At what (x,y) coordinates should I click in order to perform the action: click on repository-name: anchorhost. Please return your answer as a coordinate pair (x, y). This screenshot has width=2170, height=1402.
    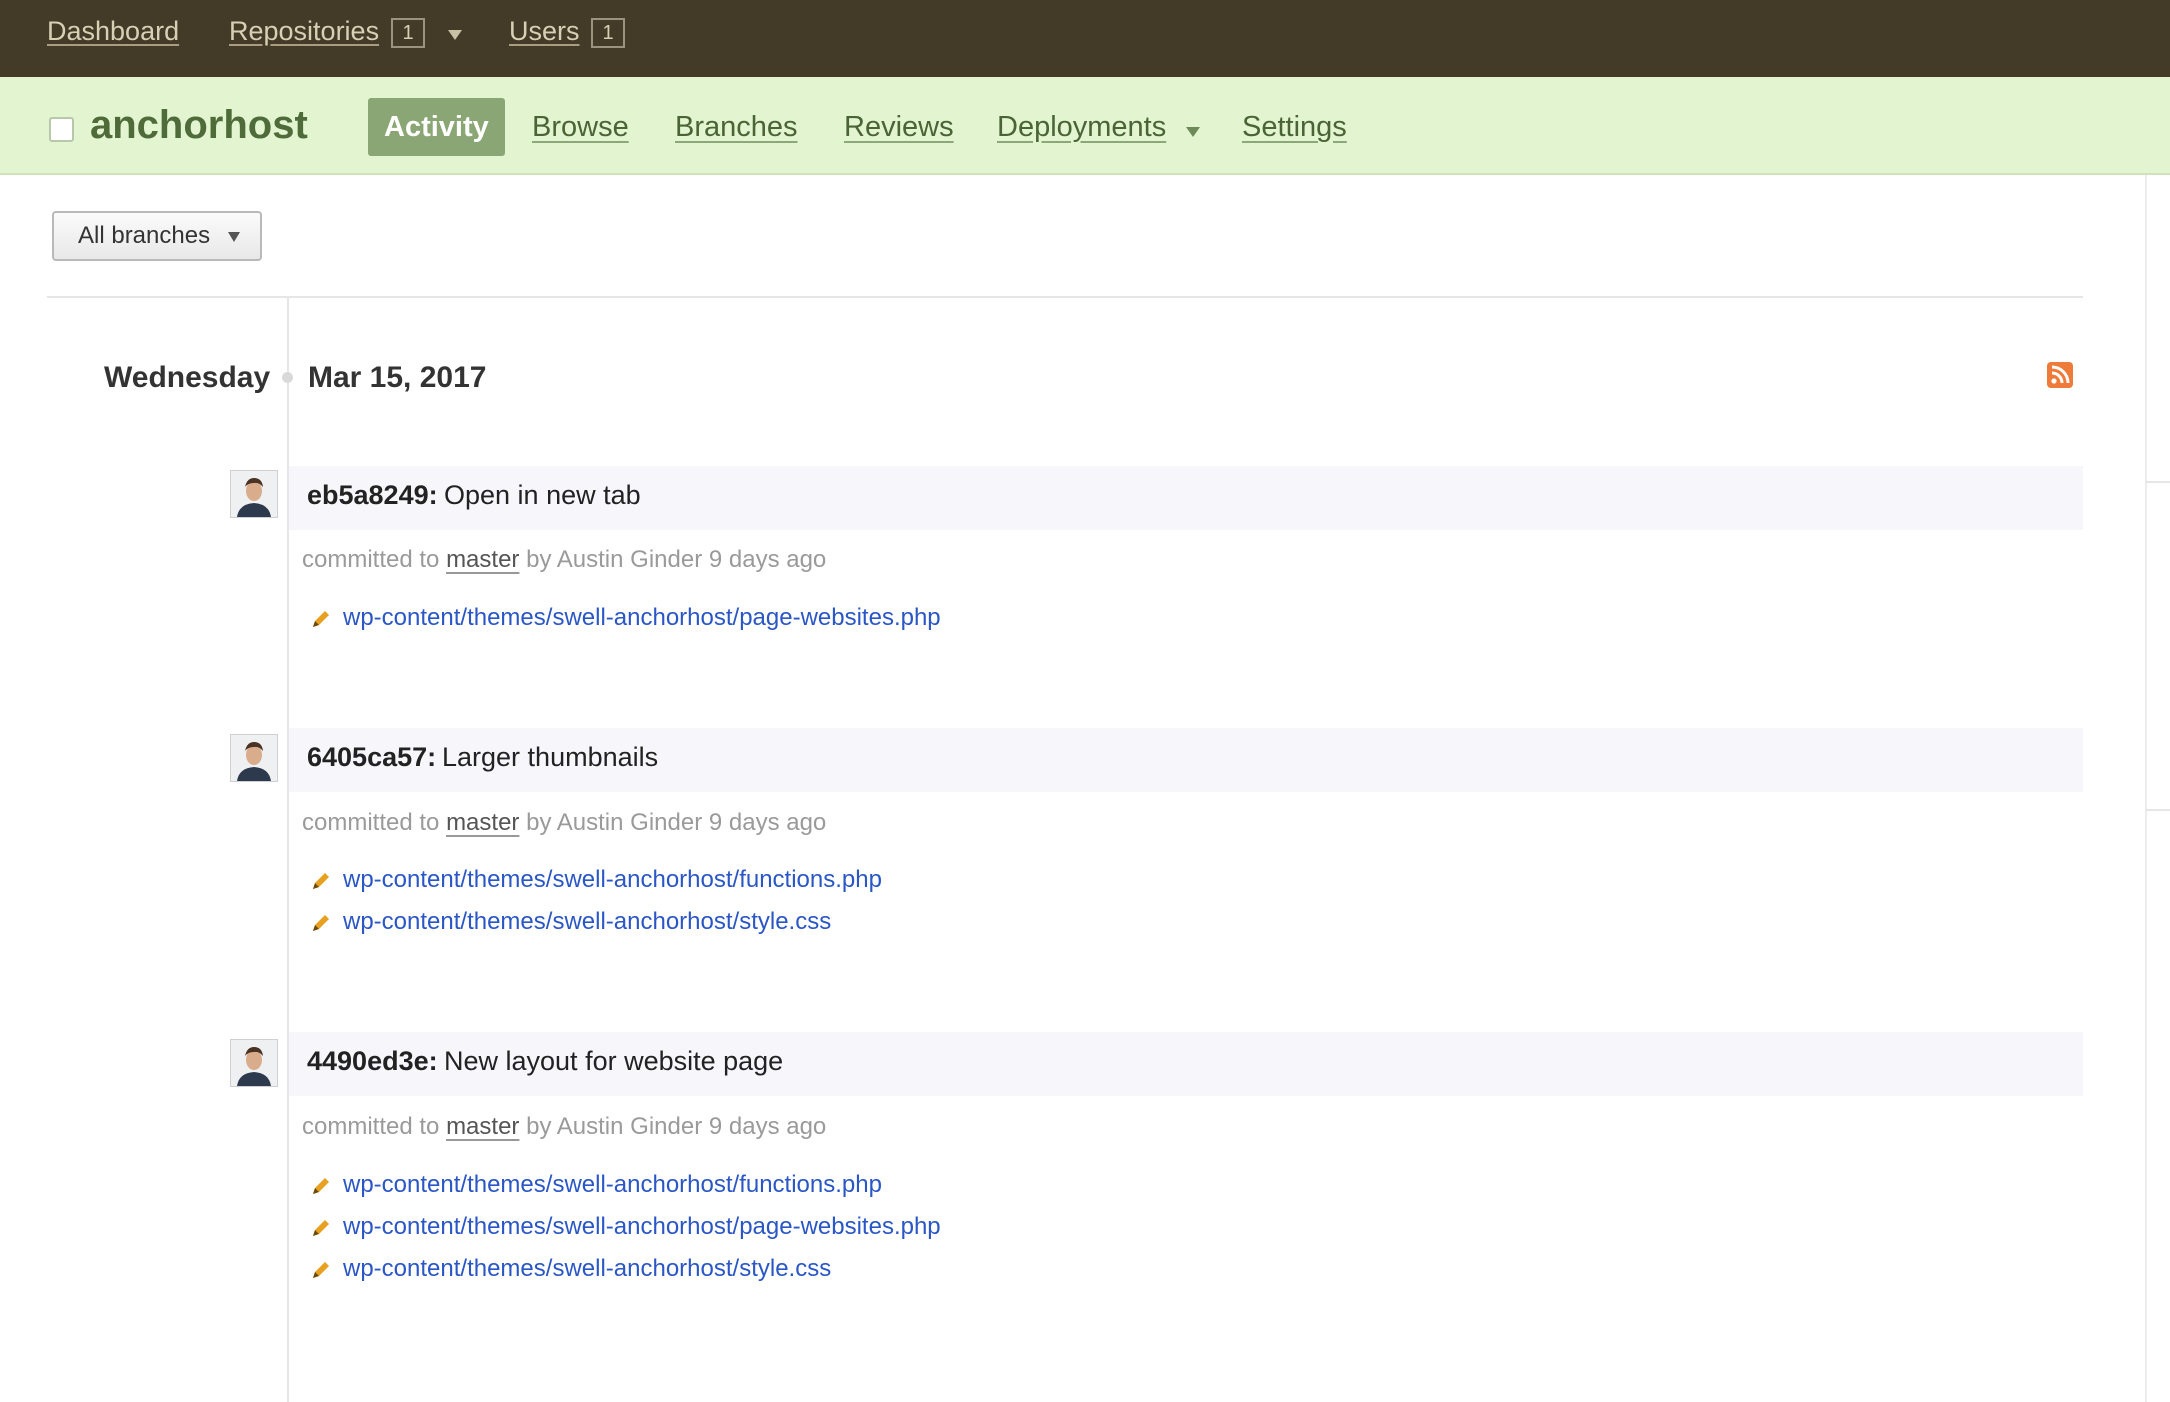
    Looking at the image, I should click on (199, 125).